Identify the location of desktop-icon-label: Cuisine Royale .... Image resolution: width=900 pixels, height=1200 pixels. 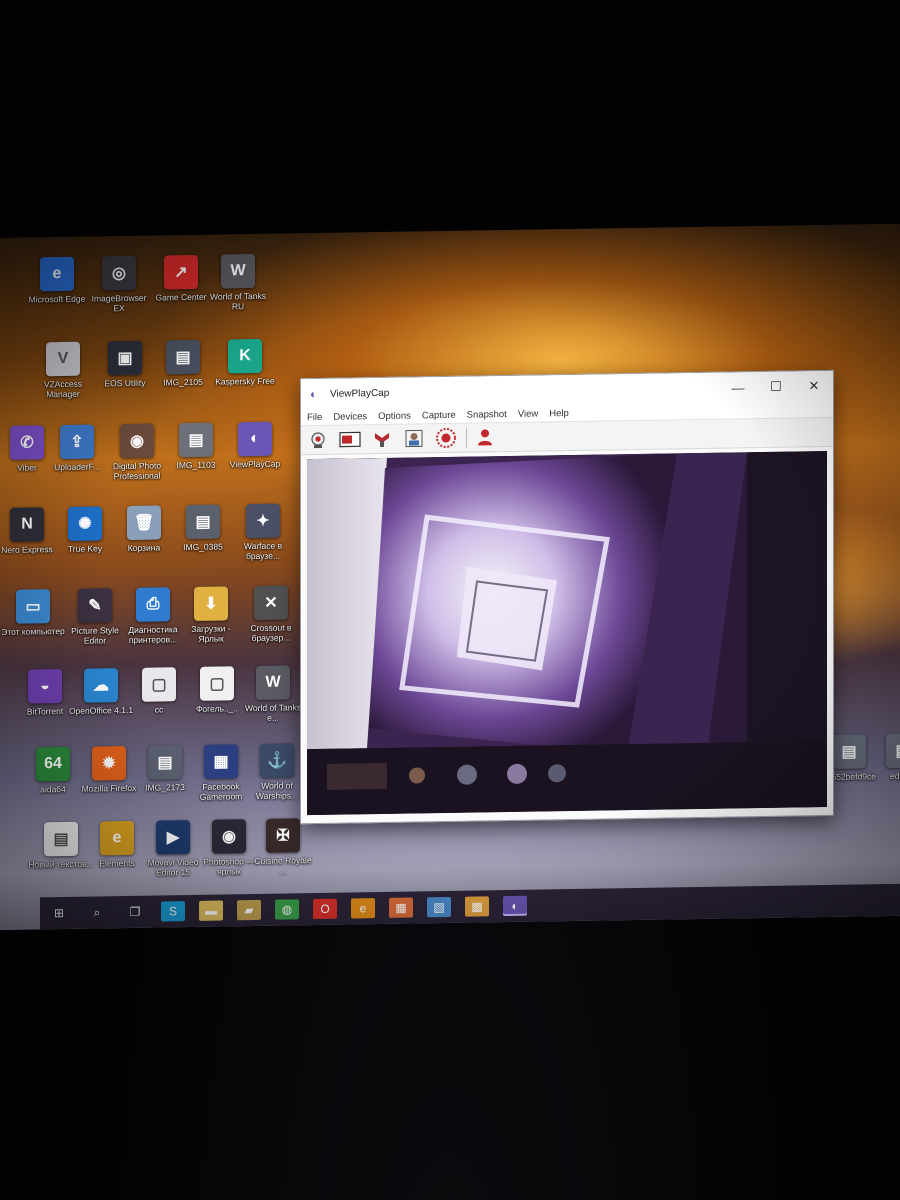
(283, 865).